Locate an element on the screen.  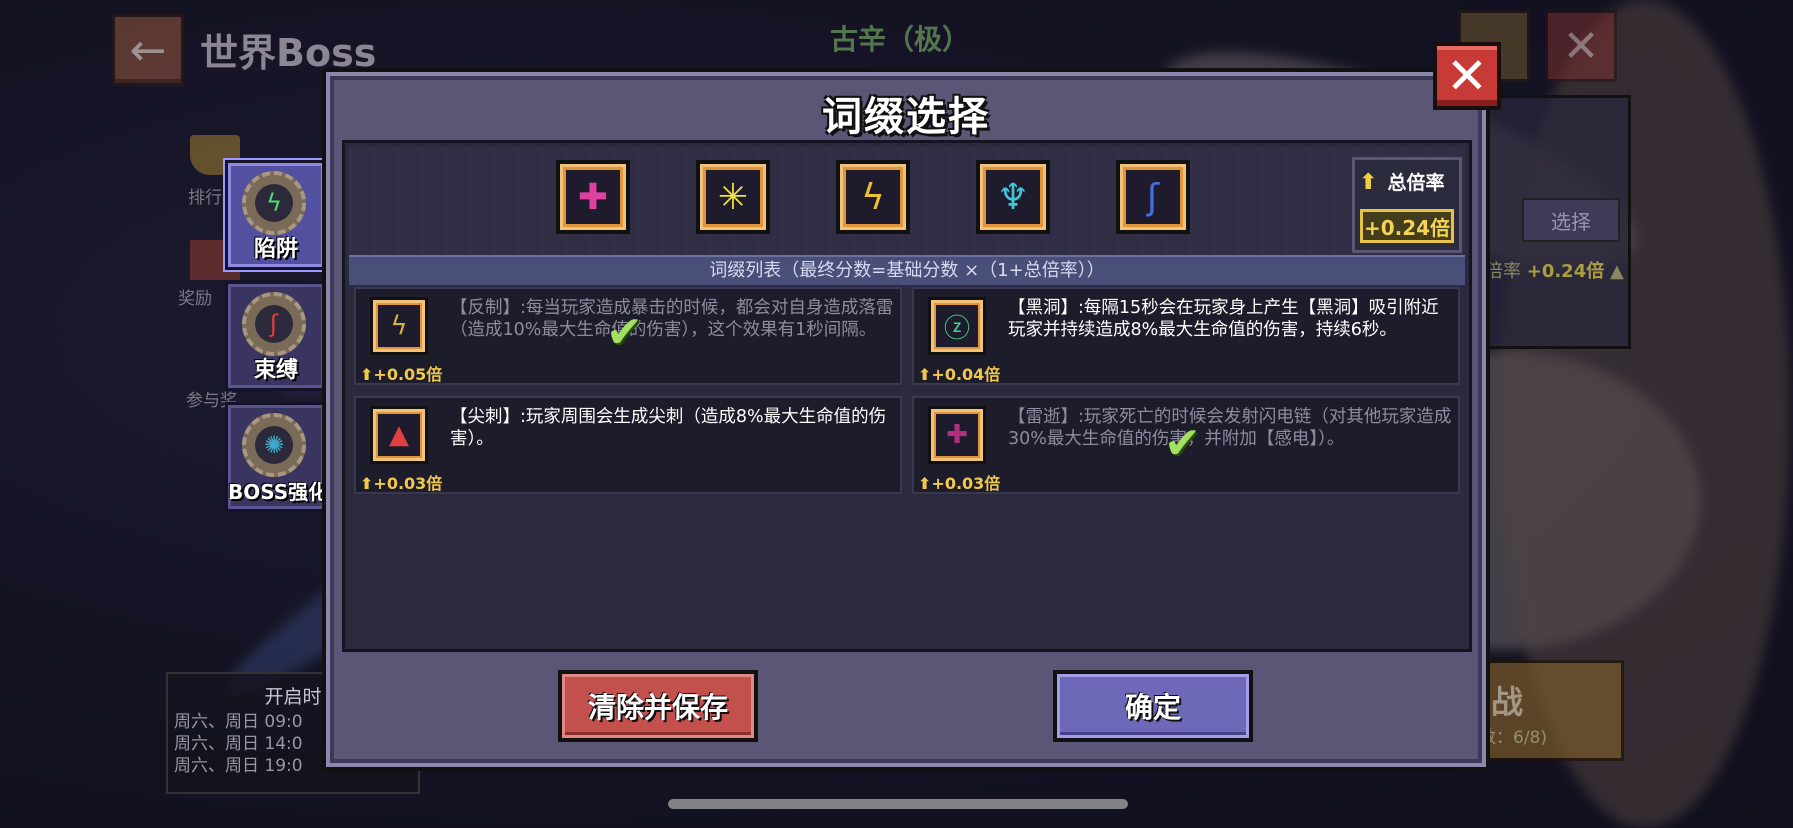
selected-slot: ✚ is located at coordinates (593, 197).